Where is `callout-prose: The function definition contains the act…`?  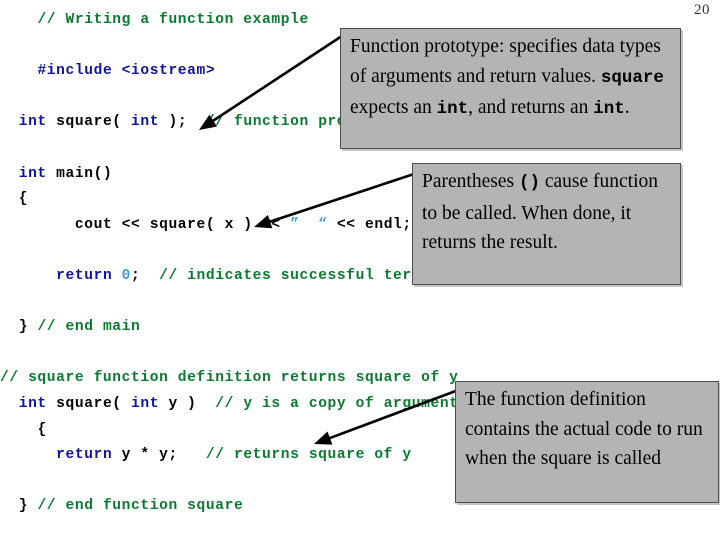 callout-prose: The function definition contains the act… is located at coordinates (584, 429).